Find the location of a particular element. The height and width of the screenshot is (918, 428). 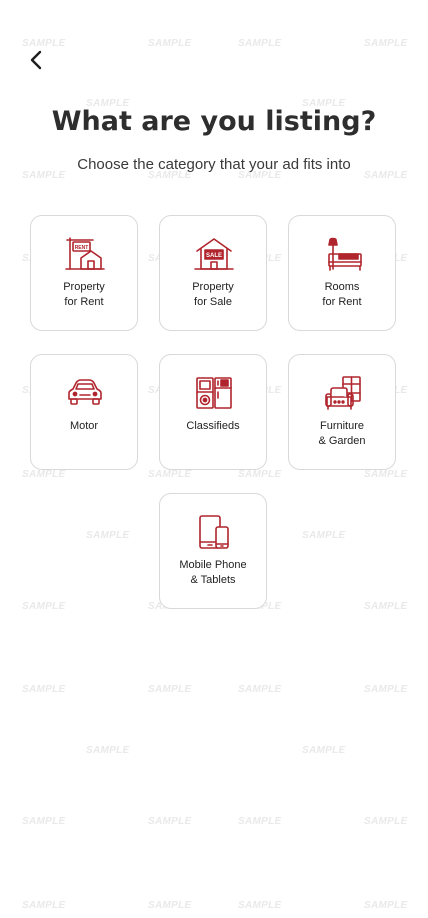

category-label: Mobile Phone & Tablets is located at coordinates (213, 572).